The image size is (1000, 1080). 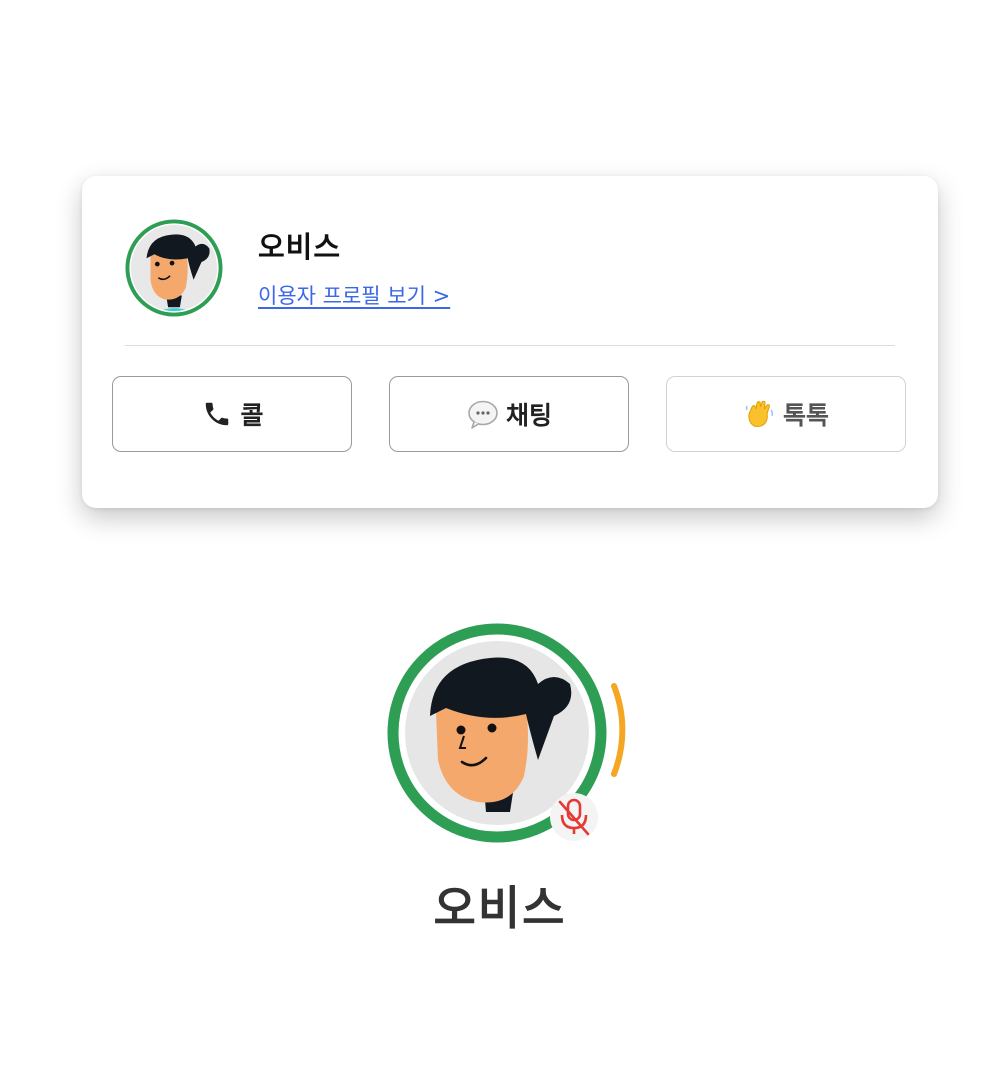 What do you see at coordinates (760, 414) in the screenshot?
I see `waving-hand-icon` at bounding box center [760, 414].